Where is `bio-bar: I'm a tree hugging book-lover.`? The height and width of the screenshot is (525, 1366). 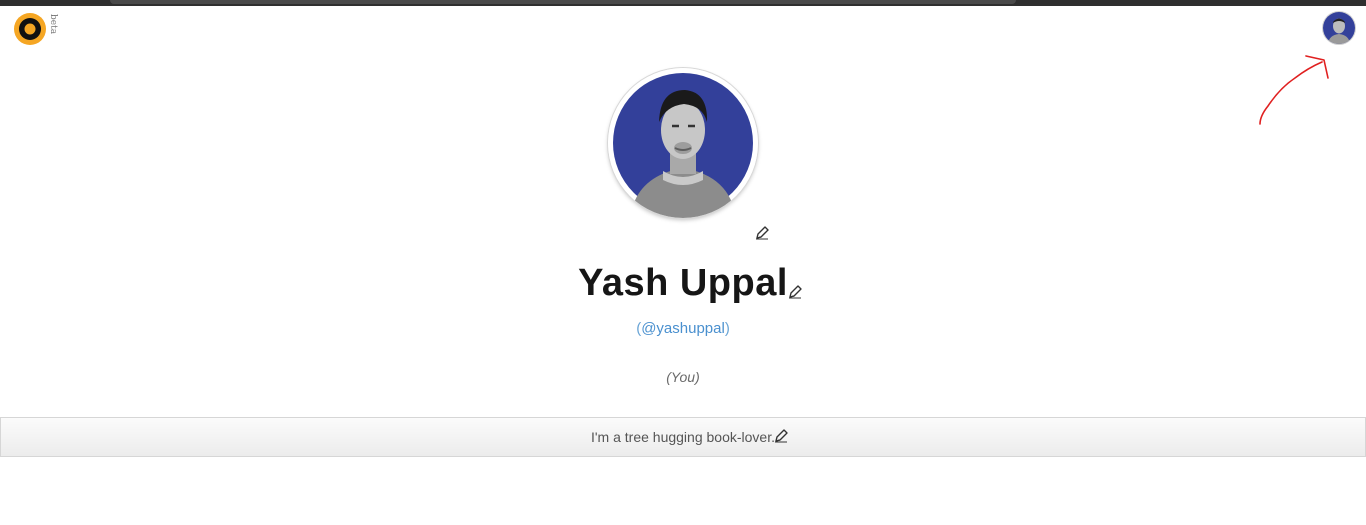 bio-bar: I'm a tree hugging book-lover. is located at coordinates (683, 437).